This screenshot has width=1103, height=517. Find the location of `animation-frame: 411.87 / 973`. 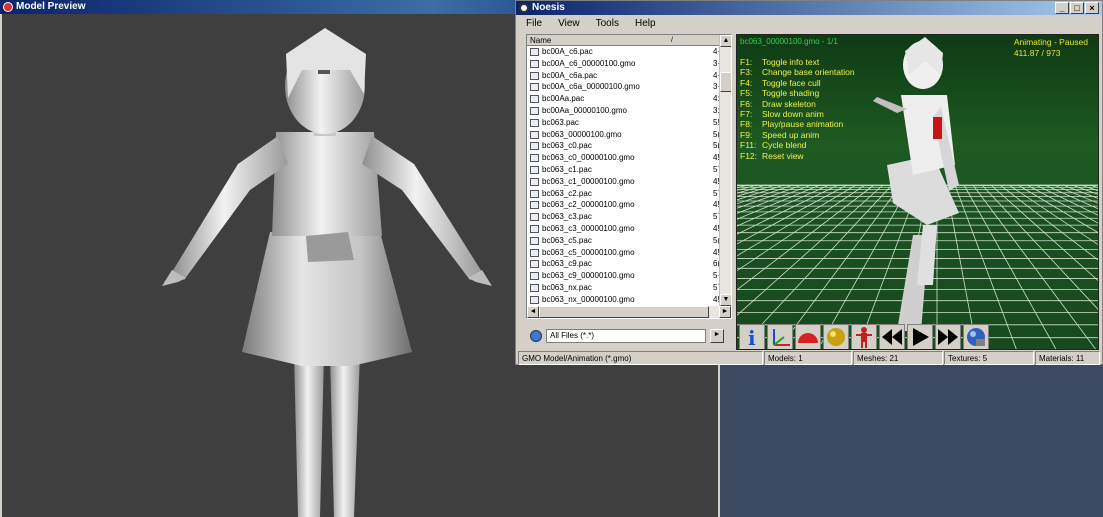

animation-frame: 411.87 / 973 is located at coordinates (1037, 53).